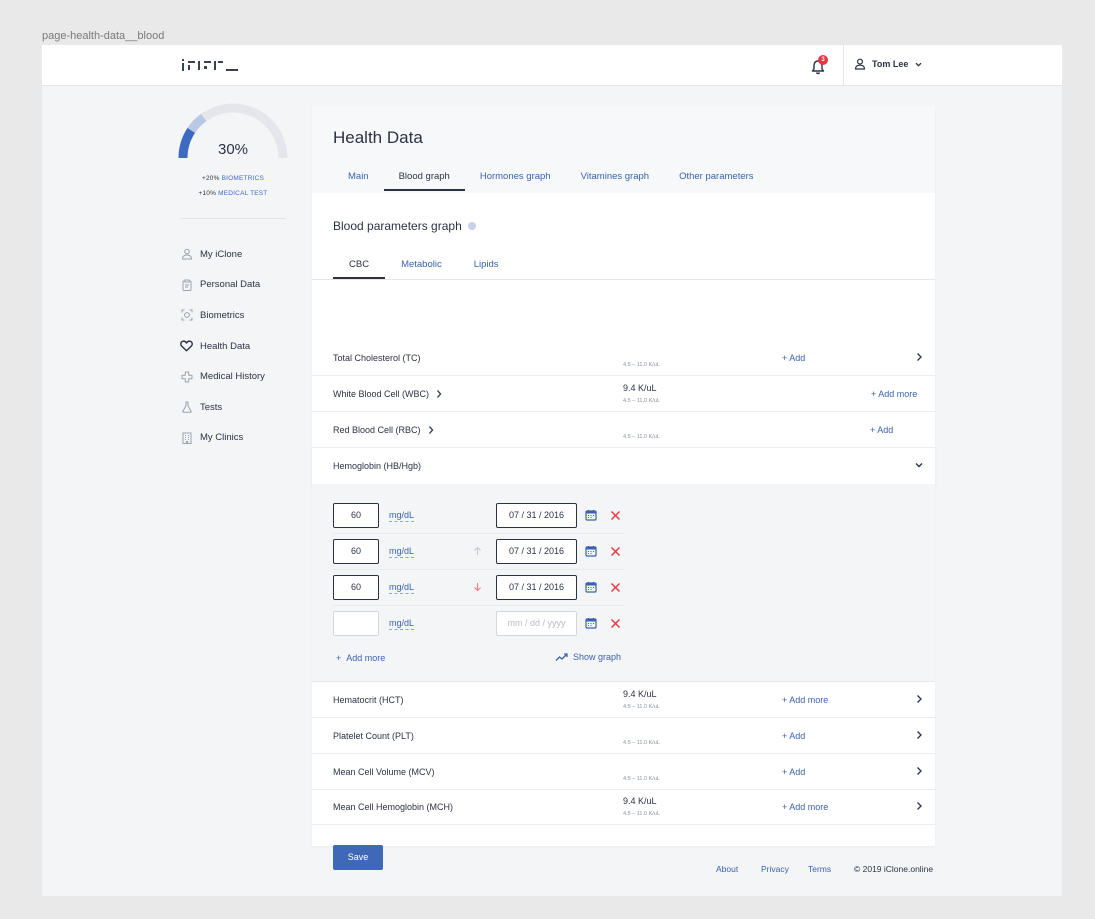  Describe the element at coordinates (843, 65) in the screenshot. I see `top-divider` at that location.